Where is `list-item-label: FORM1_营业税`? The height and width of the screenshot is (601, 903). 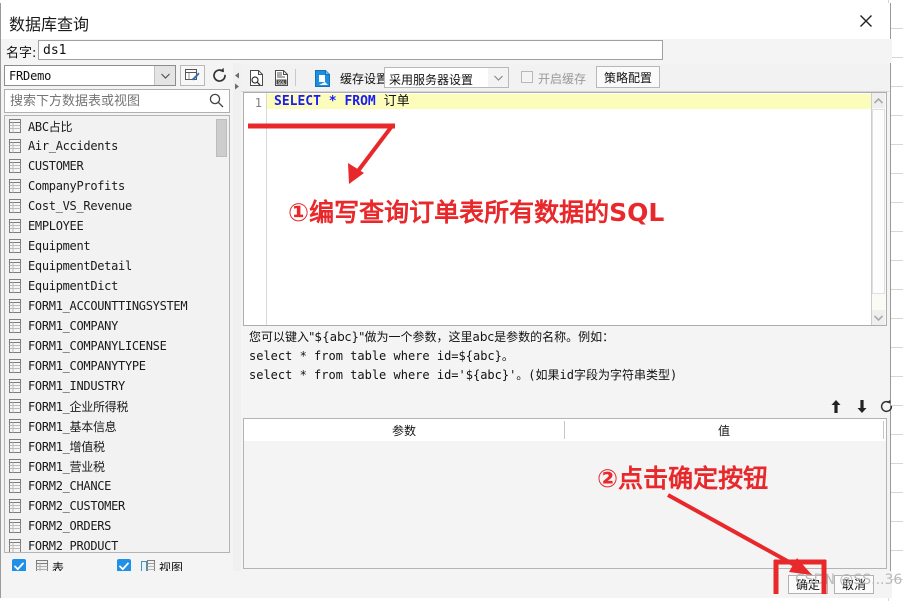
list-item-label: FORM1_营业税 is located at coordinates (66, 466).